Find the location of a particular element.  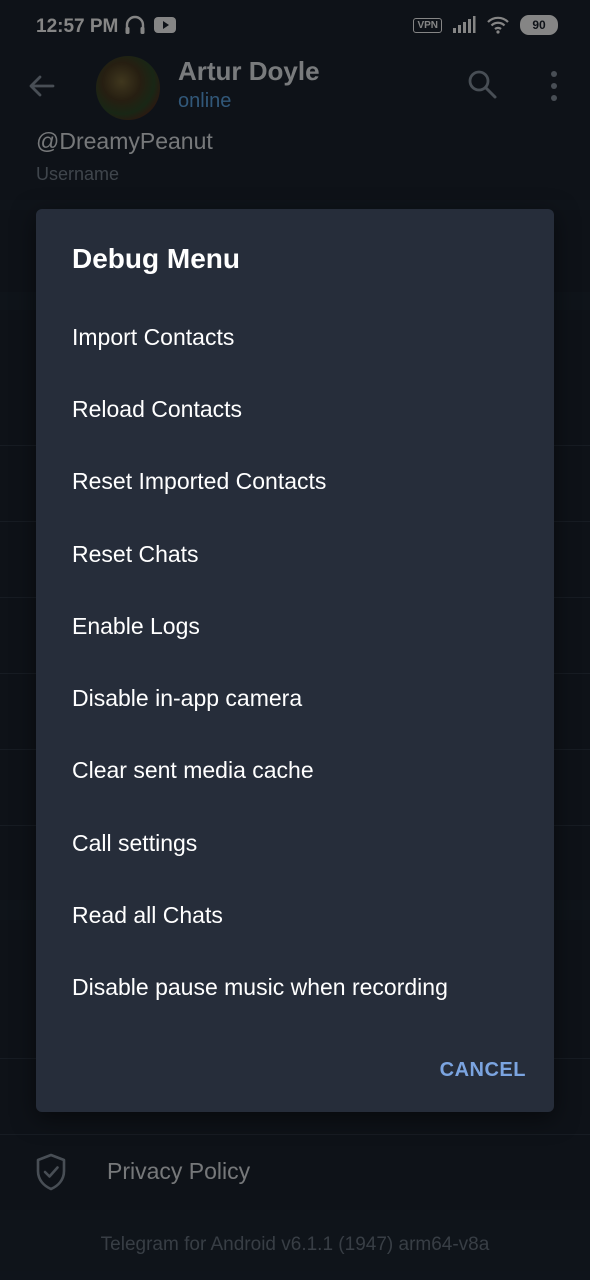

dialog-title: Debug Menu is located at coordinates (156, 258).